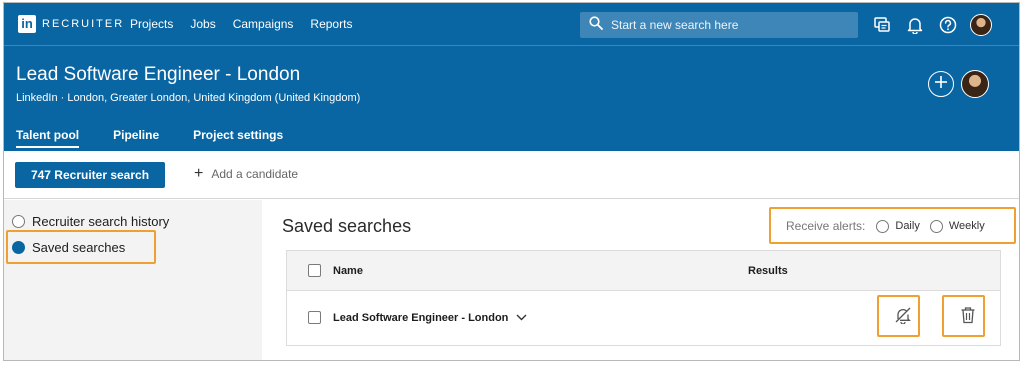  What do you see at coordinates (202, 24) in the screenshot?
I see `nav-jobs: Jobs` at bounding box center [202, 24].